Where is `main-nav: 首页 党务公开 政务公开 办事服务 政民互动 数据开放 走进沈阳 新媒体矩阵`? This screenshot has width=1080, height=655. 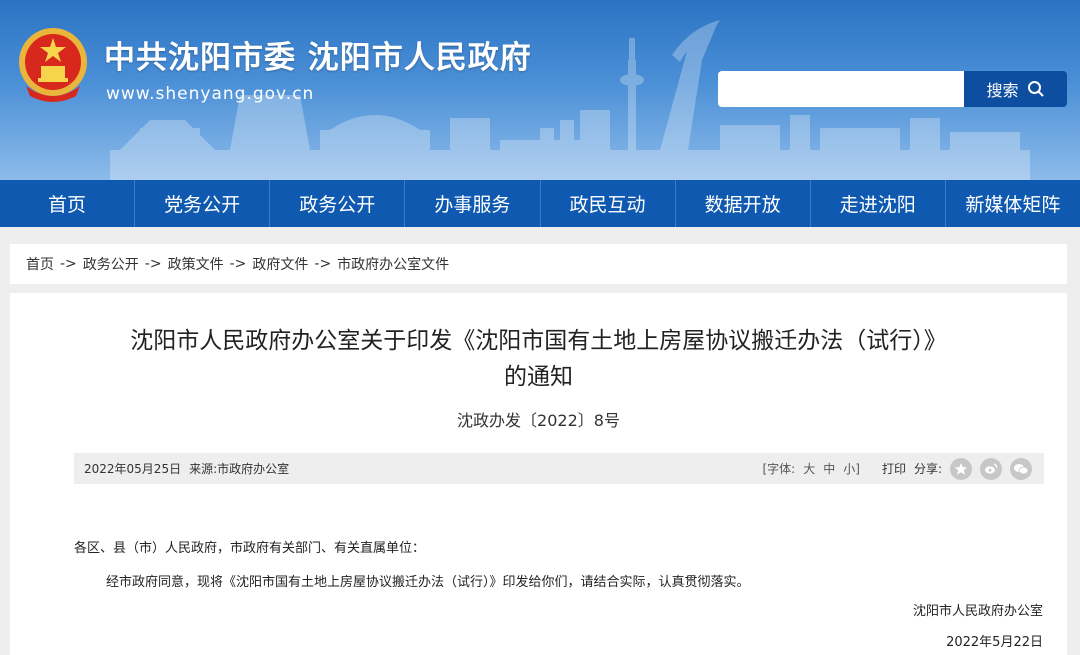
main-nav: 首页 党务公开 政务公开 办事服务 政民互动 数据开放 走进沈阳 新媒体矩阵 is located at coordinates (540, 203).